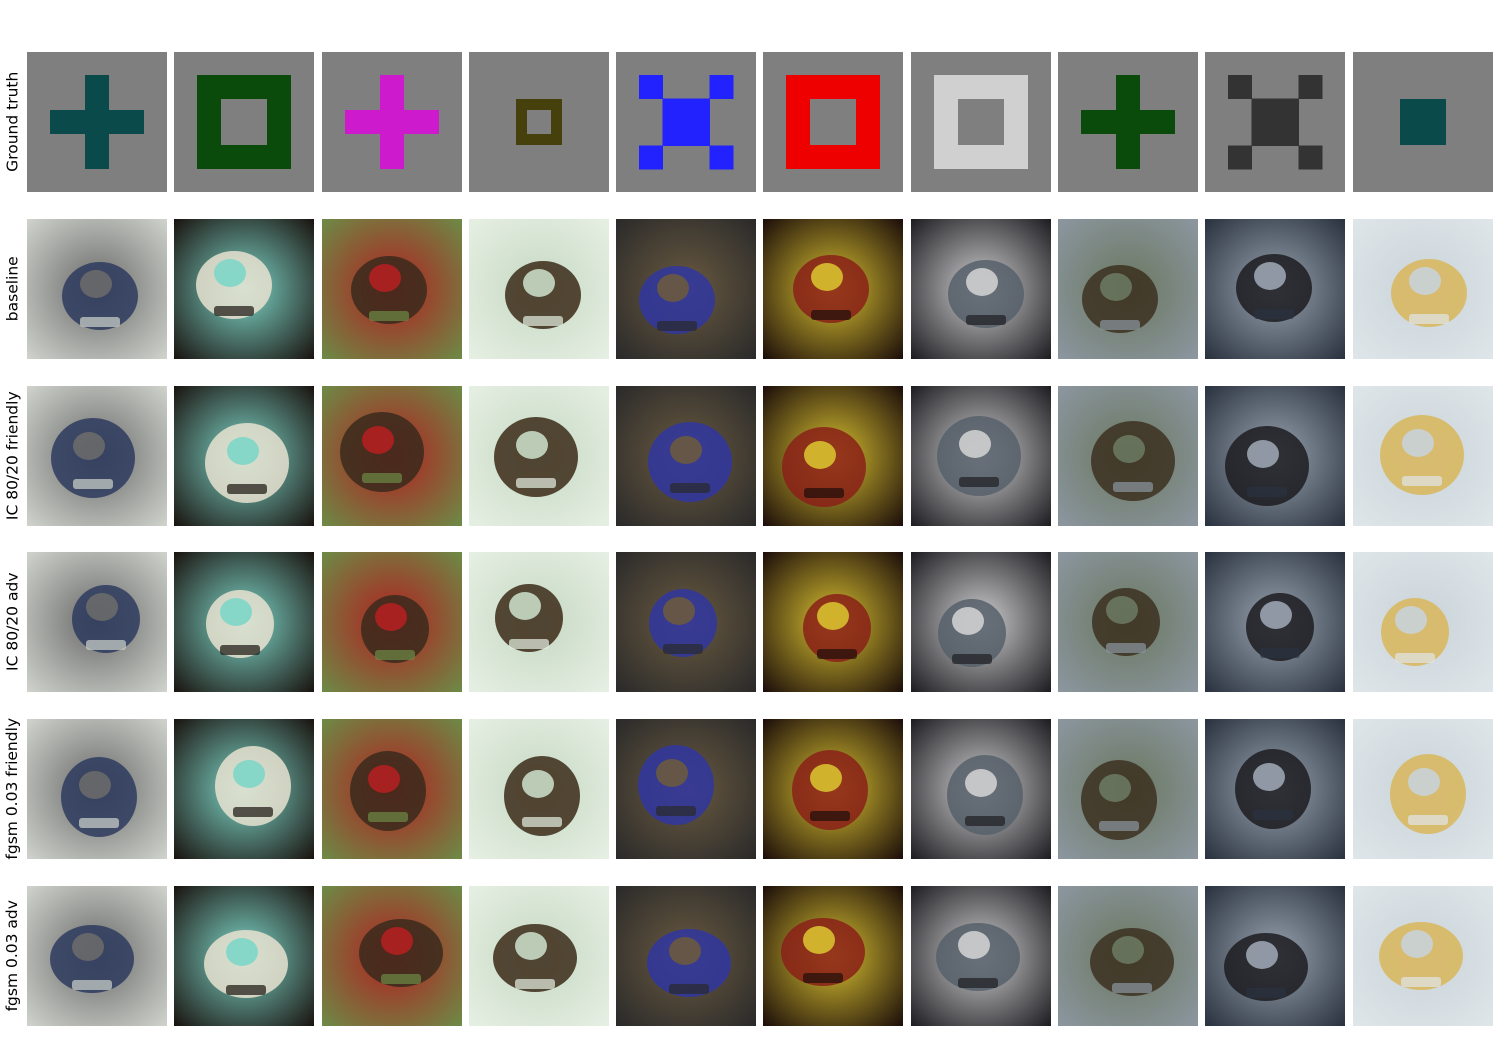 This screenshot has height=1050, width=1500. I want to click on row-label-text: IC 80/20 adv, so click(12, 622).